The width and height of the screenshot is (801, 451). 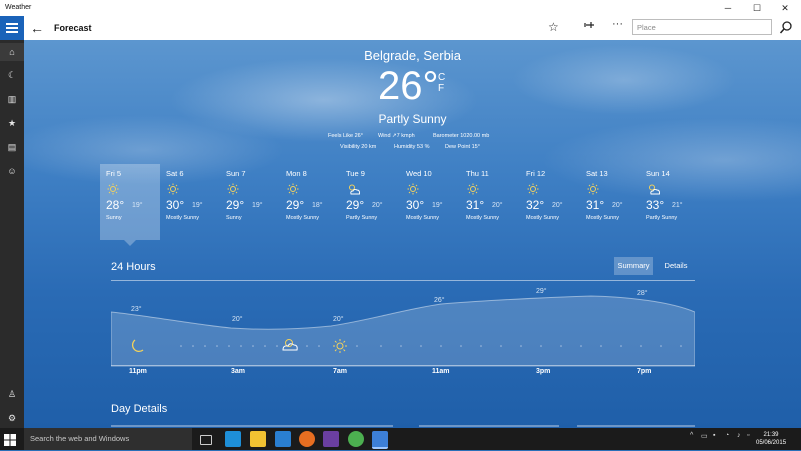 What do you see at coordinates (400, 8) in the screenshot?
I see `window-title-bar: Weather ─ ☐ ✕` at bounding box center [400, 8].